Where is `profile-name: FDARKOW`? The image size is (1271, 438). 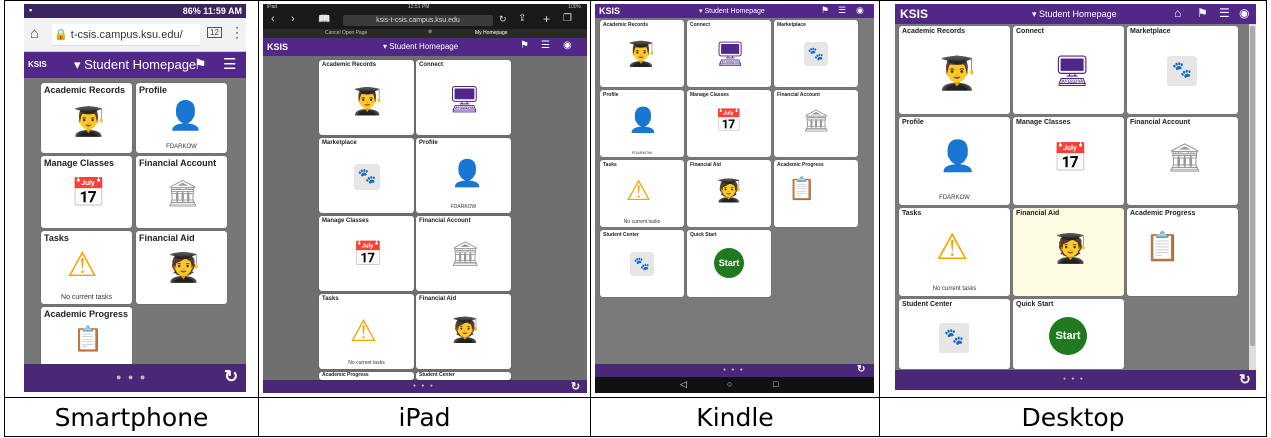
profile-name: FDARKOW is located at coordinates (181, 147).